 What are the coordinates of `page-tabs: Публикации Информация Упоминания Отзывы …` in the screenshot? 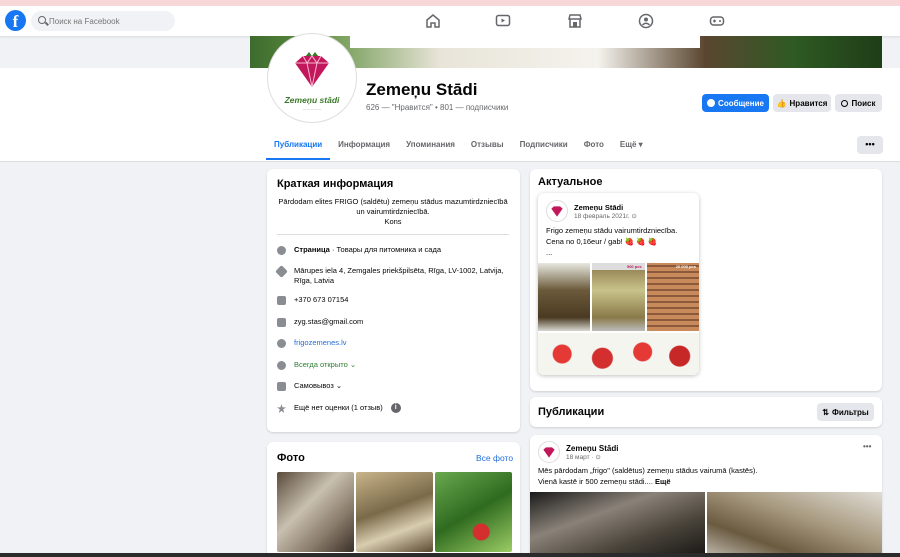 It's located at (458, 146).